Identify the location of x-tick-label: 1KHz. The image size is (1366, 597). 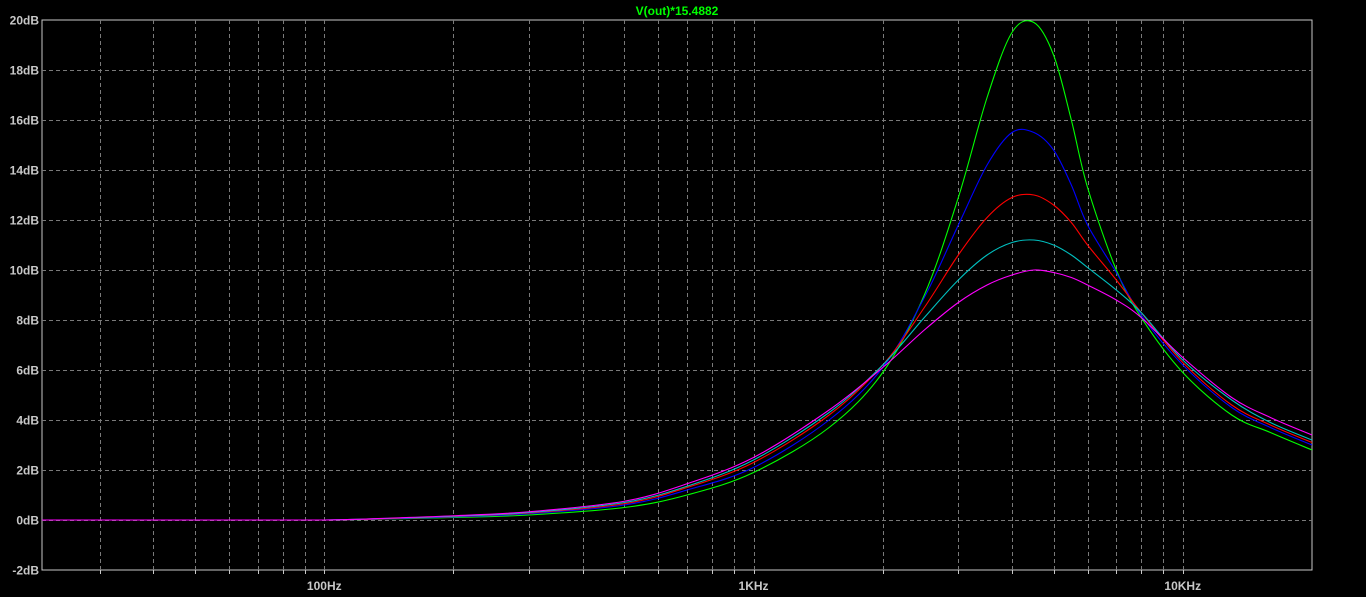
(754, 586).